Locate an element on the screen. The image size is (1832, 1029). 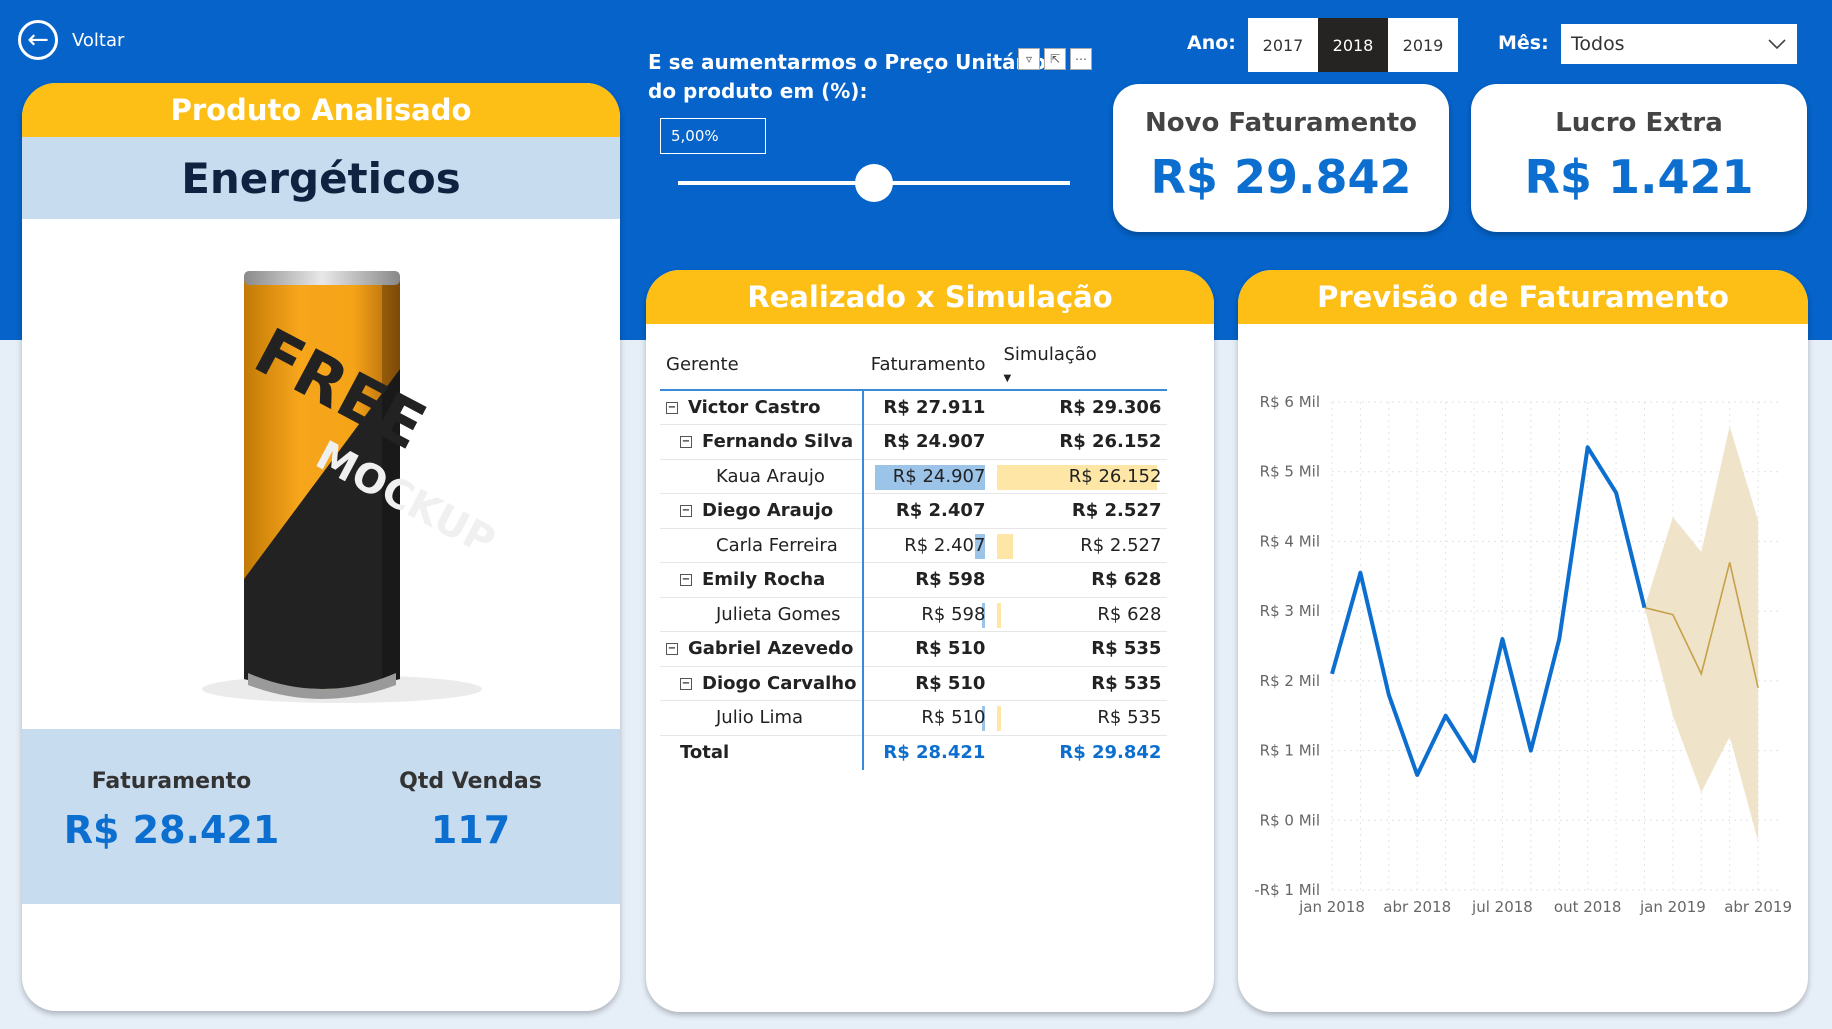
col-header-gerente: Gerente is located at coordinates (762, 365).